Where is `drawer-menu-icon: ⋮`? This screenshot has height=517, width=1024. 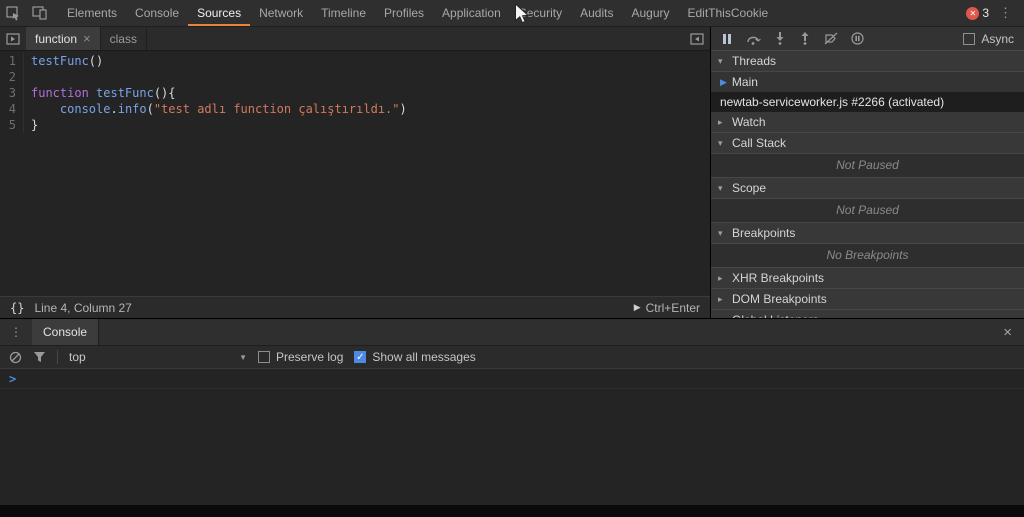 drawer-menu-icon: ⋮ is located at coordinates (16, 332).